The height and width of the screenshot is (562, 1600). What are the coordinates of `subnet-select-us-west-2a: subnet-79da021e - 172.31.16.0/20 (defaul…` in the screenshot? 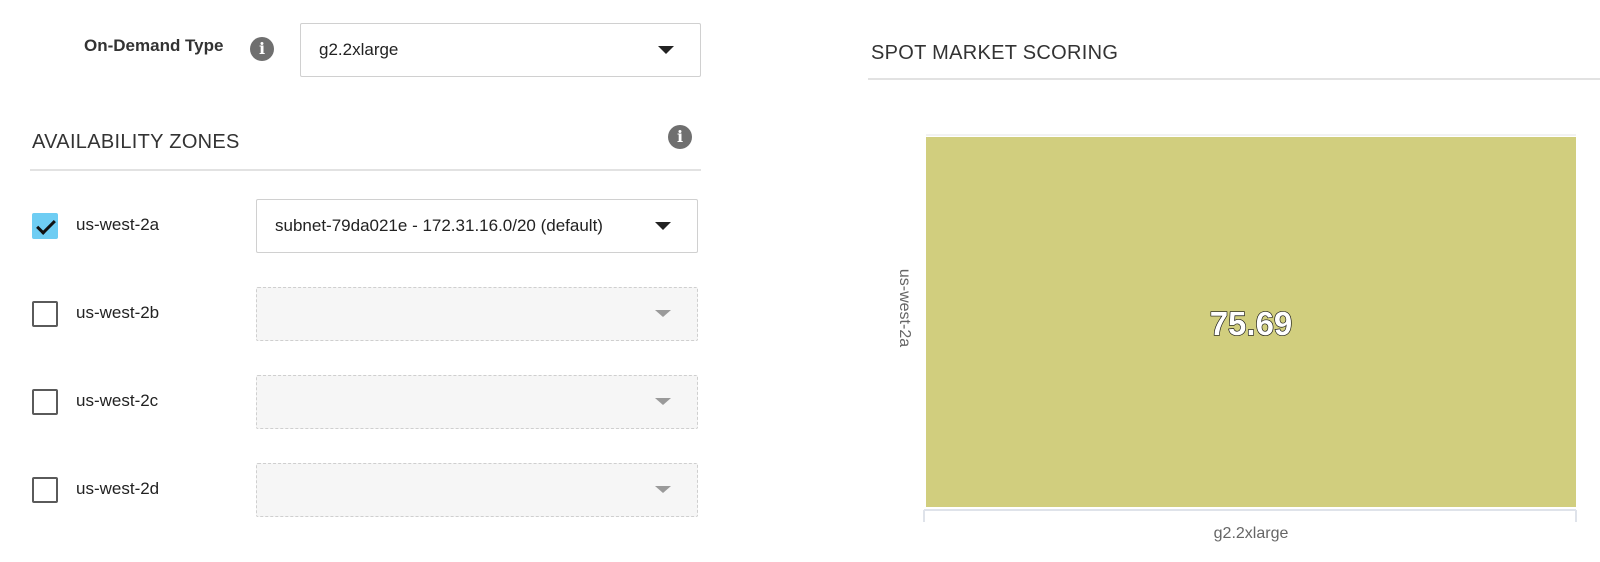 It's located at (477, 226).